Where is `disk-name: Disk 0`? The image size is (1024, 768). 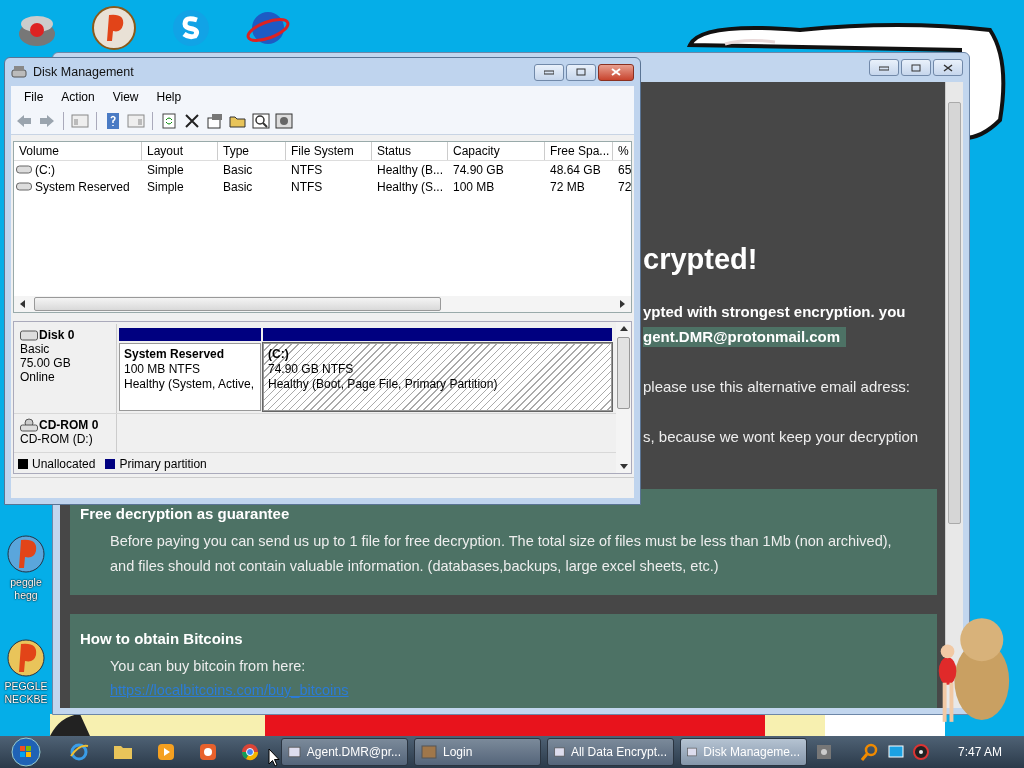
disk-name: Disk 0 is located at coordinates (57, 335).